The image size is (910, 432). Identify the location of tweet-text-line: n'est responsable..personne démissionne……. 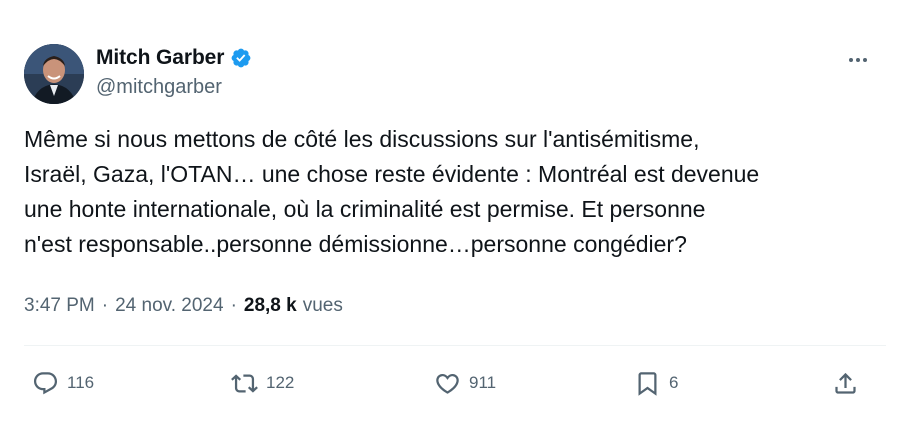
(355, 244).